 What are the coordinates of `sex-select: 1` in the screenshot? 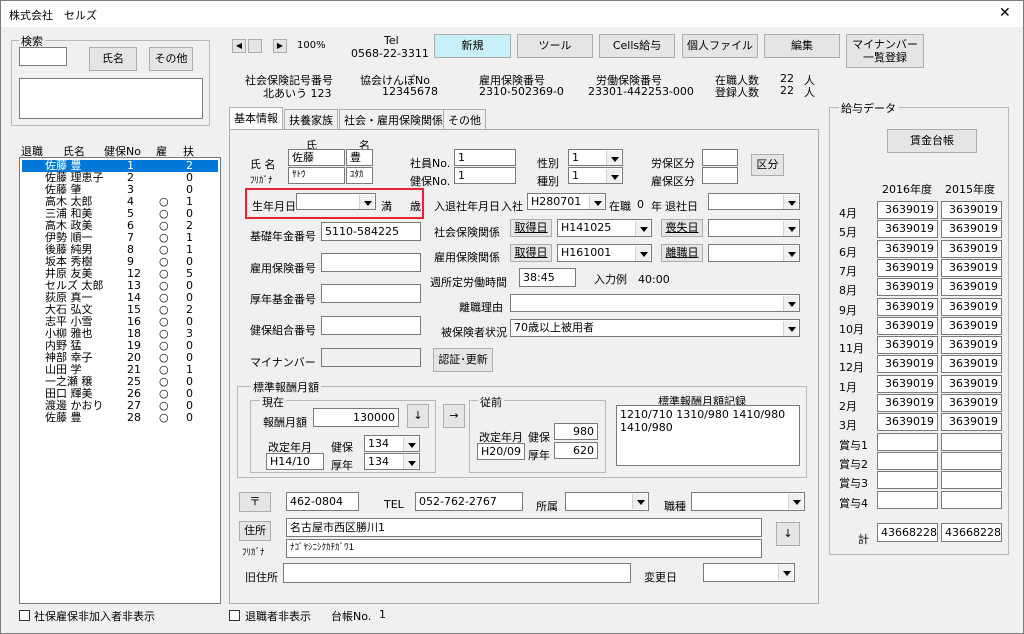 It's located at (595, 157).